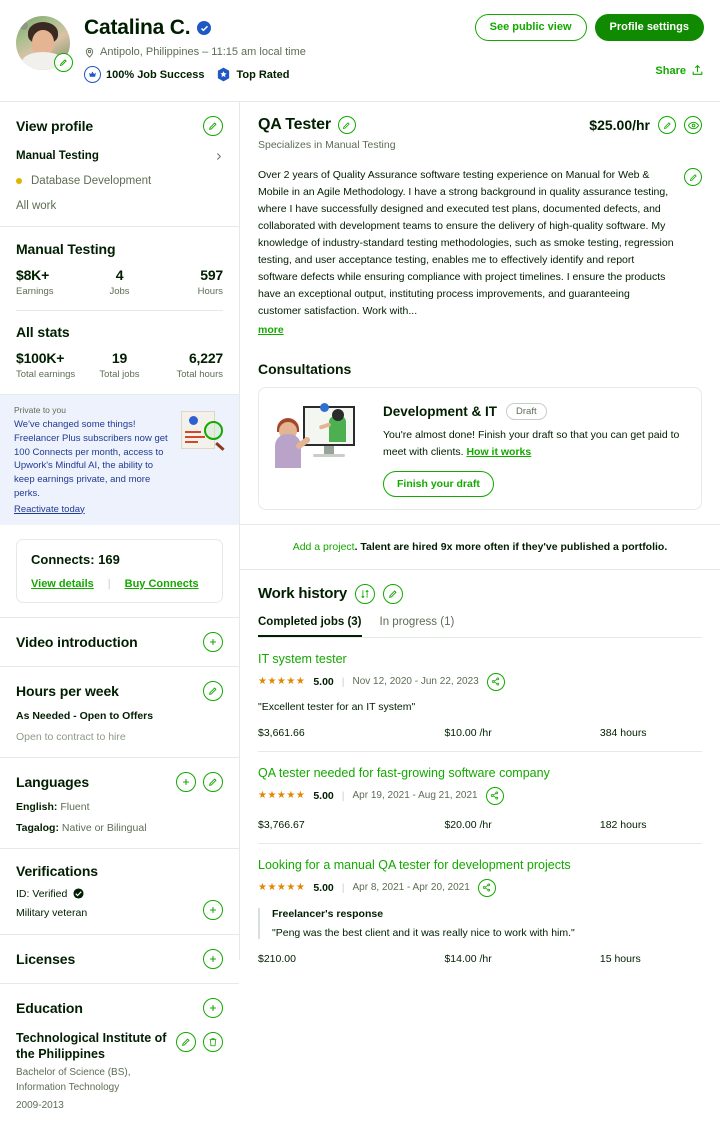 The image size is (720, 1127). Describe the element at coordinates (119, 206) in the screenshot. I see `sidebar-item-all-work: All work` at that location.